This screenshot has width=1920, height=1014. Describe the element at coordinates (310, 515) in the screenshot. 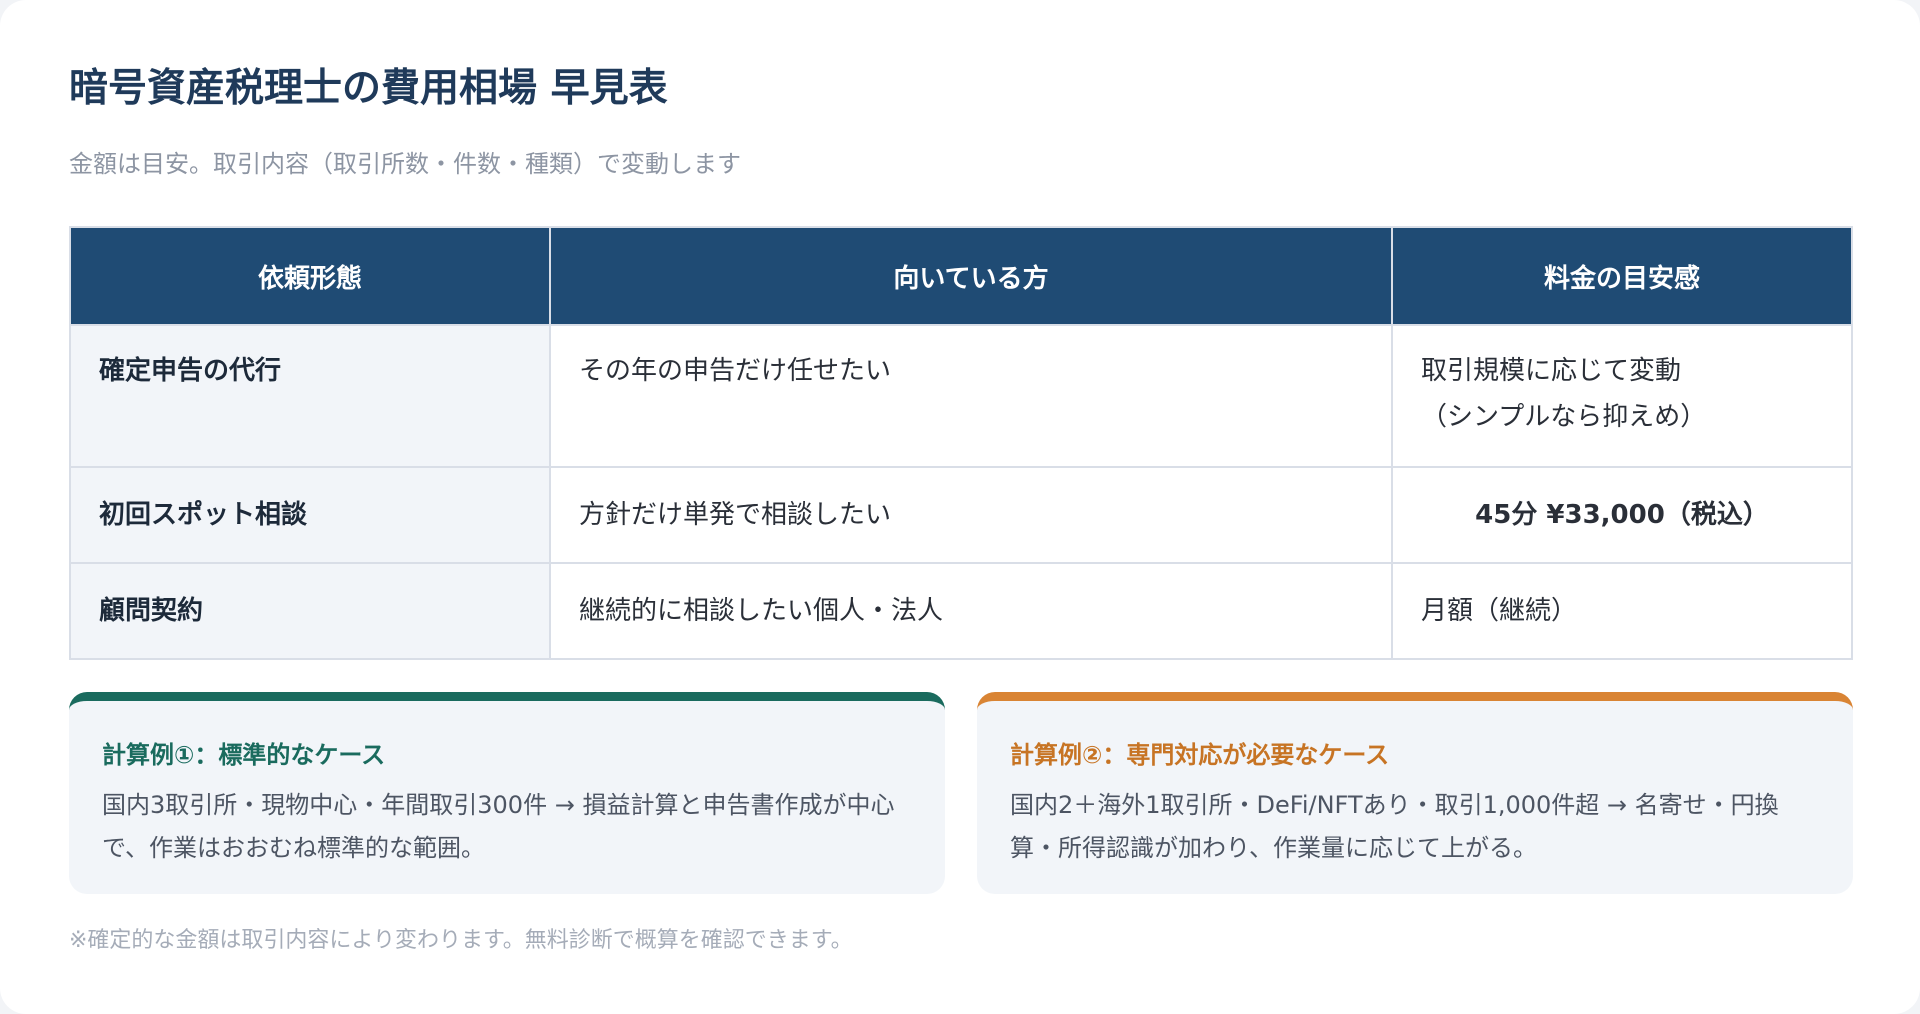

I see `form-cell: 初回スポット相談` at that location.